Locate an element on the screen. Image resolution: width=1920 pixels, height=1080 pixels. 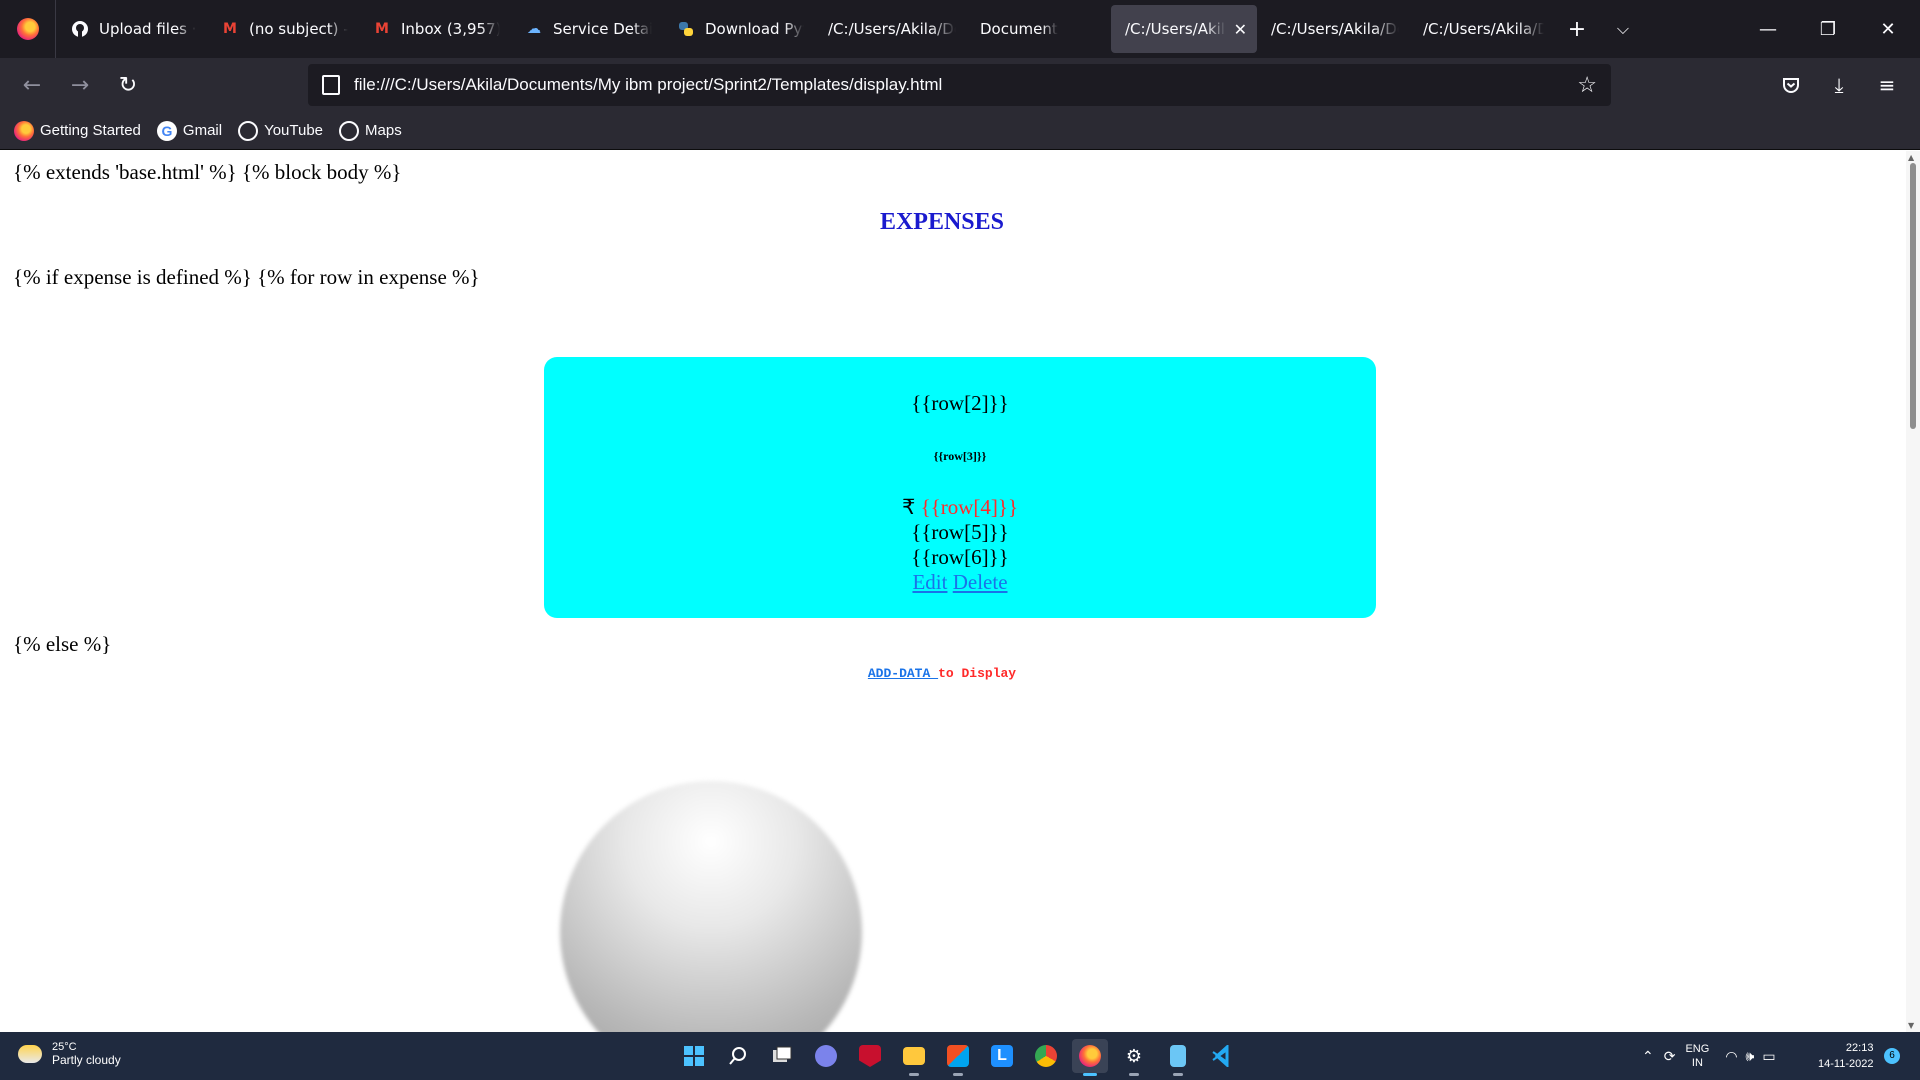
add-data-message: ADD-DATA to Display is located at coordinates (942, 673).